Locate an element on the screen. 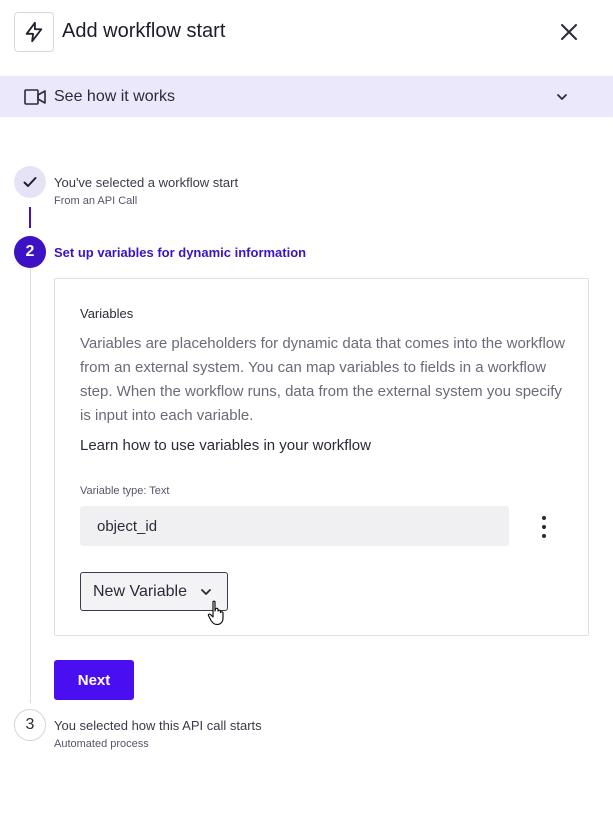  new-variable-button: New Variable is located at coordinates (154, 591).